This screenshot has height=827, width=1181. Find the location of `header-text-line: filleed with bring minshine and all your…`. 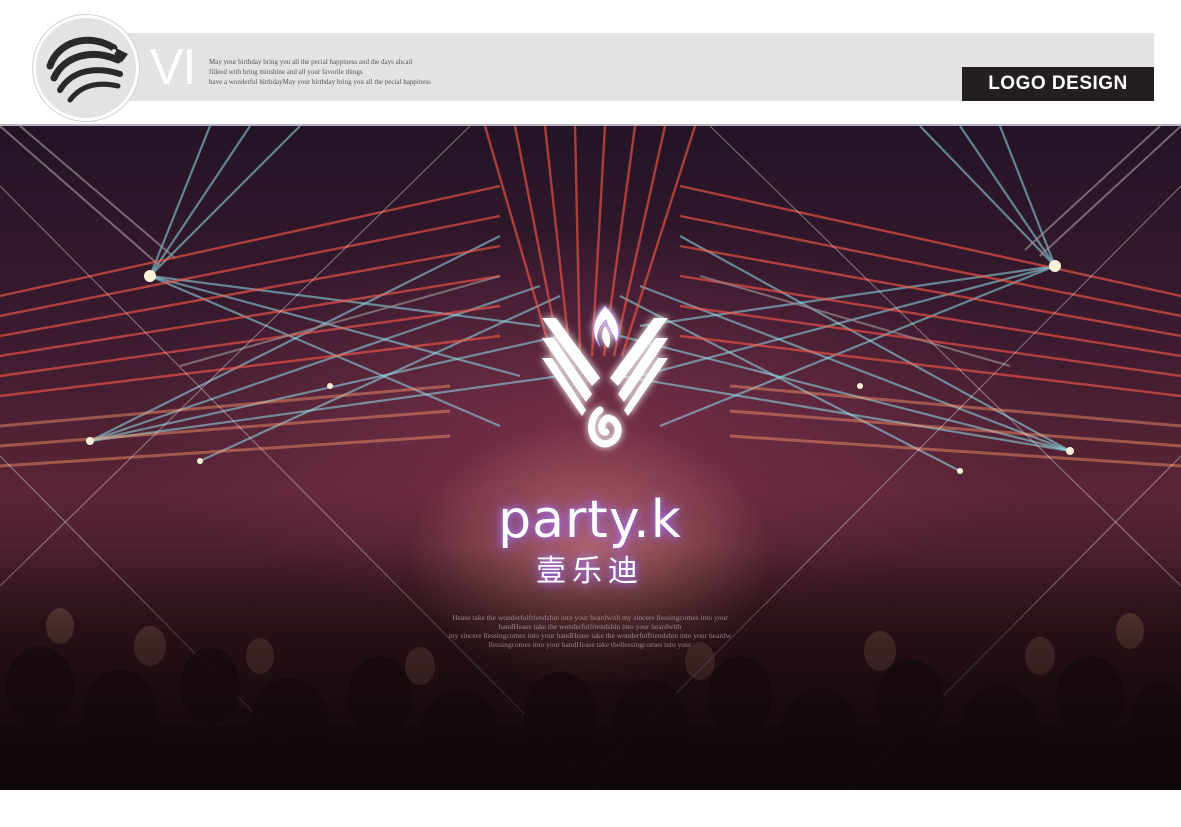

header-text-line: filleed with bring minshine and all your… is located at coordinates (286, 72).